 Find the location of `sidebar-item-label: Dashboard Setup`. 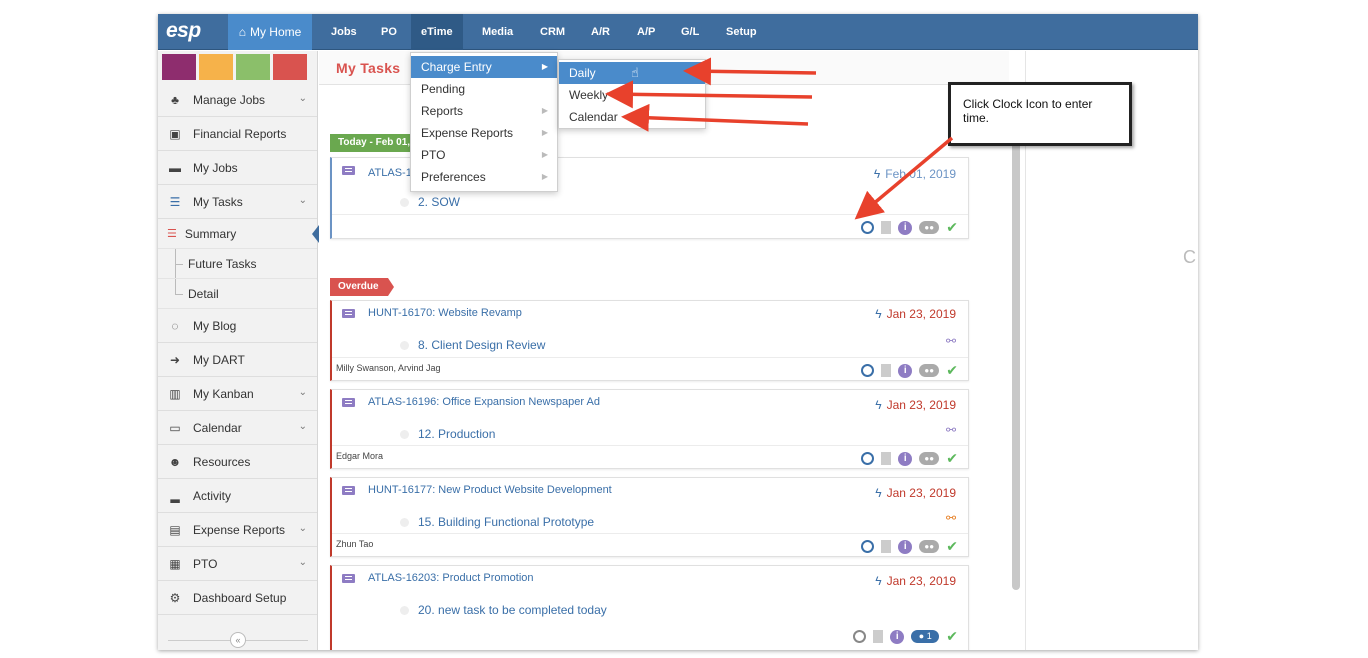

sidebar-item-label: Dashboard Setup is located at coordinates (240, 597).